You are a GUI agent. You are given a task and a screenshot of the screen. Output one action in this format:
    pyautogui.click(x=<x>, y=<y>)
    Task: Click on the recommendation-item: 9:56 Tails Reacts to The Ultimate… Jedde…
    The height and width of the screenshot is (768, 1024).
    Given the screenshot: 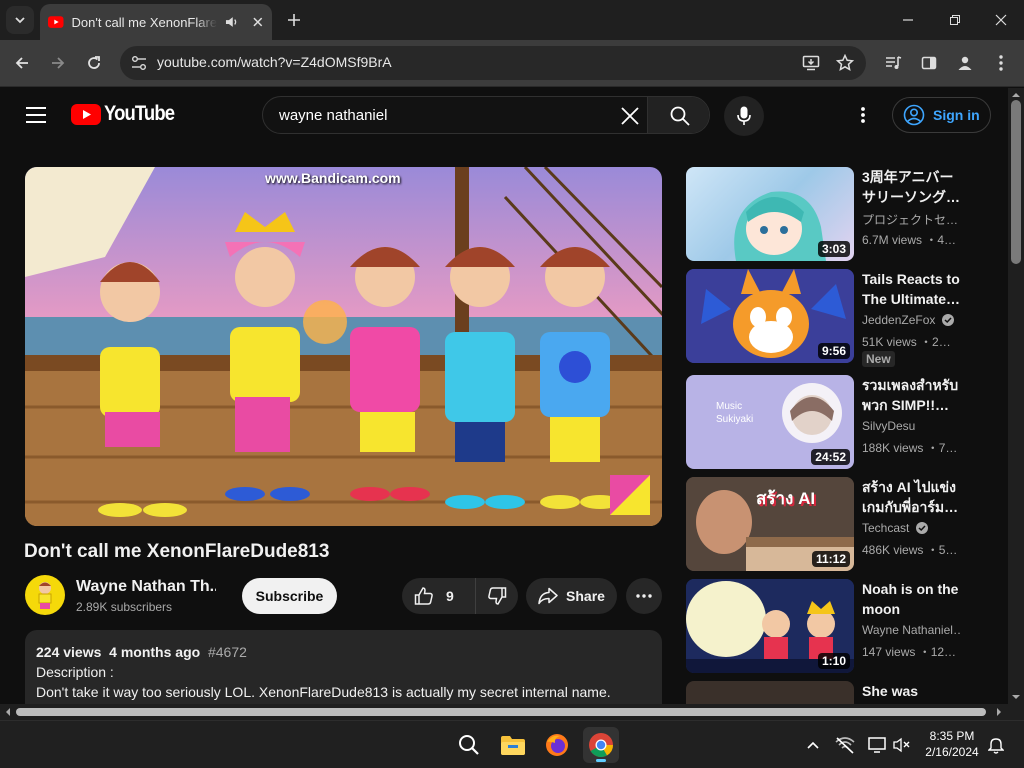 What is the action you would take?
    pyautogui.click(x=831, y=318)
    